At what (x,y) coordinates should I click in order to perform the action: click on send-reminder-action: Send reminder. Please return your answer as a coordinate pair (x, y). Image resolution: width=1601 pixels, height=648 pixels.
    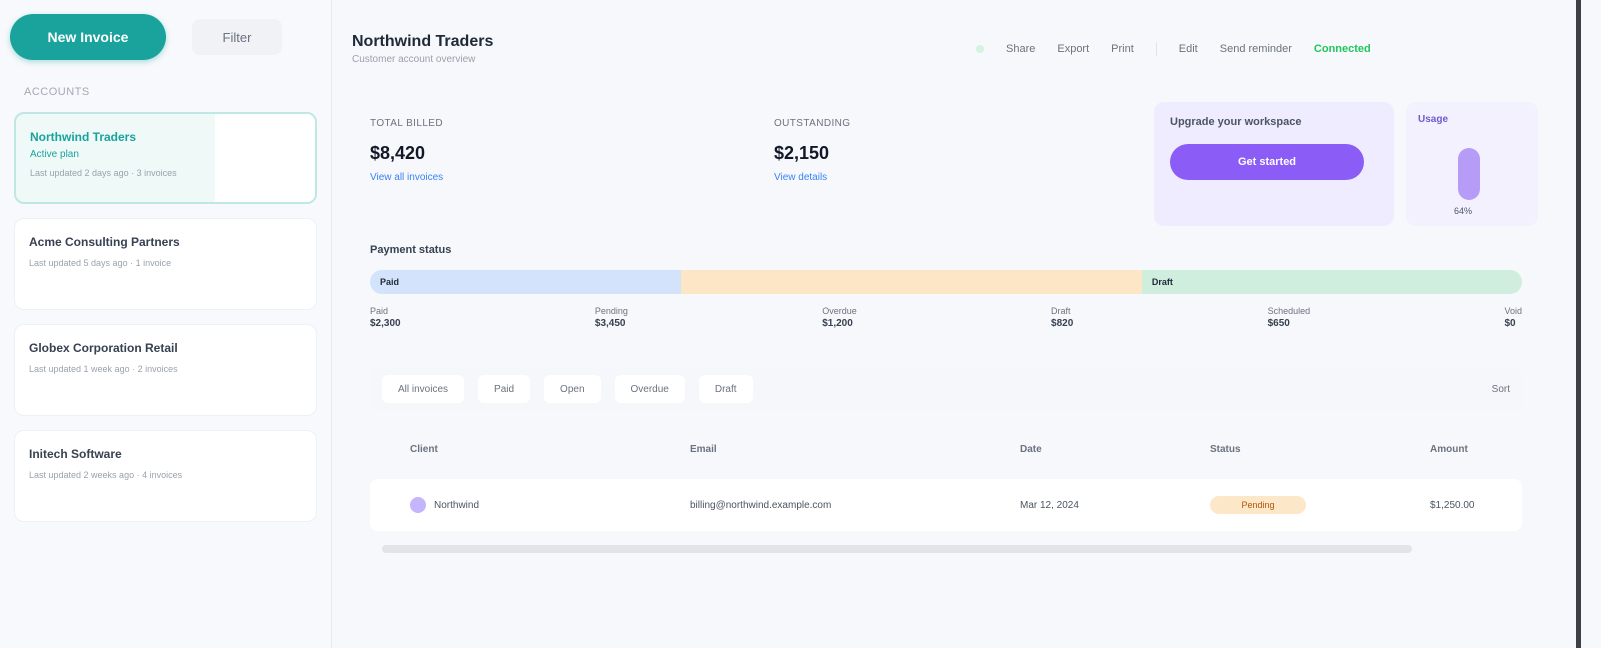
    Looking at the image, I should click on (1256, 49).